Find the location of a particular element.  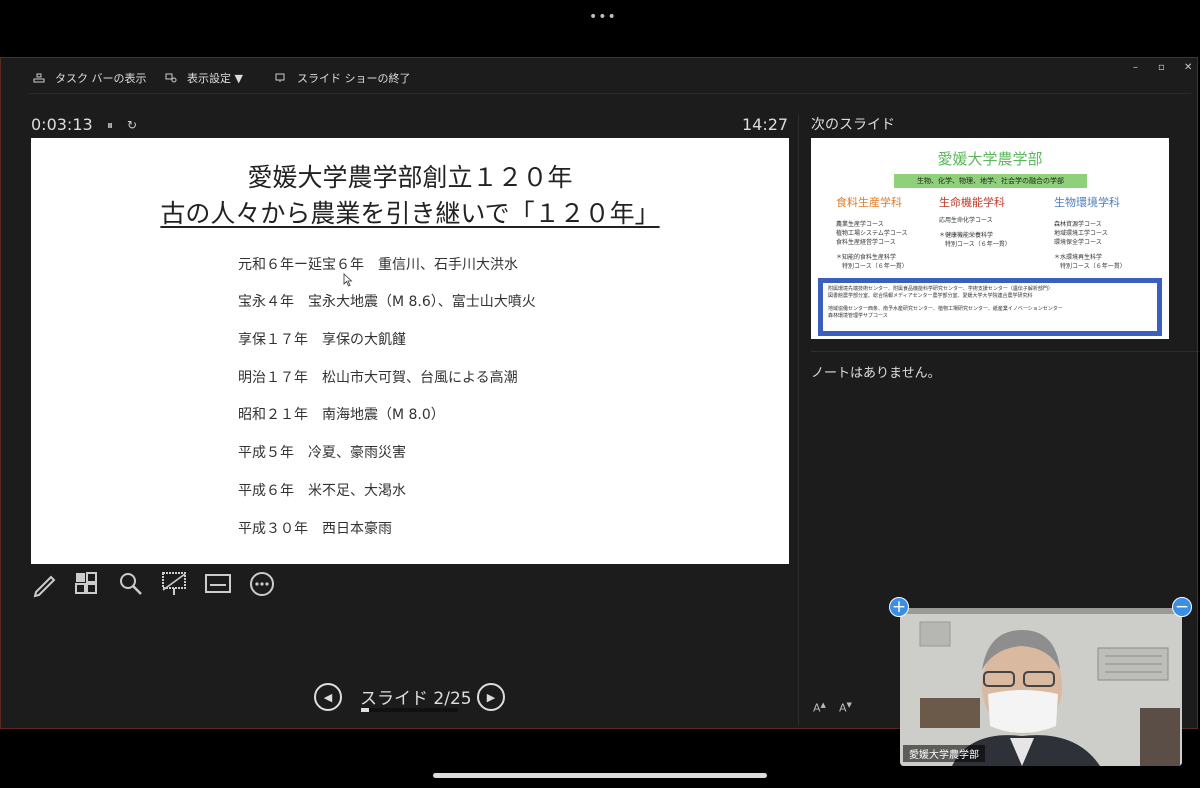

reset-timer-icon: ↻ is located at coordinates (132, 125).